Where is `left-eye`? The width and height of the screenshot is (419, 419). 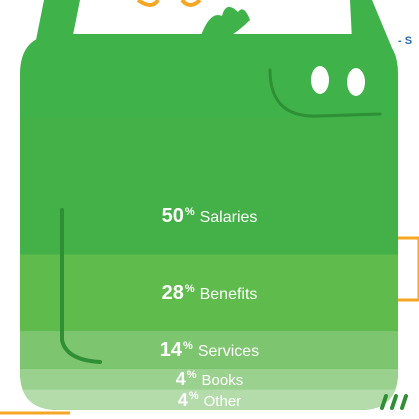 left-eye is located at coordinates (320, 80).